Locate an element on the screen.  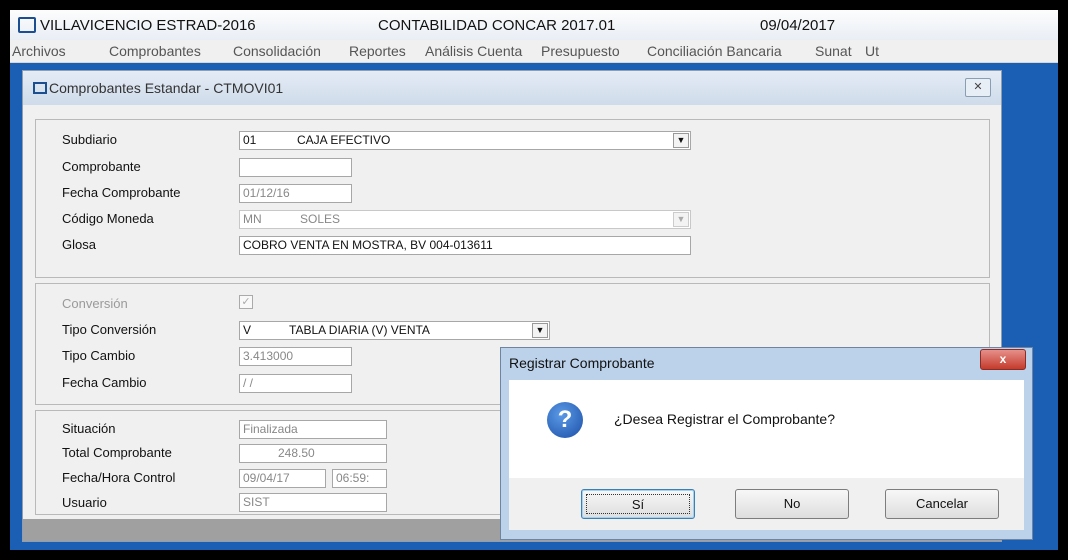
menu-comprobantes: Comprobantes is located at coordinates (155, 51).